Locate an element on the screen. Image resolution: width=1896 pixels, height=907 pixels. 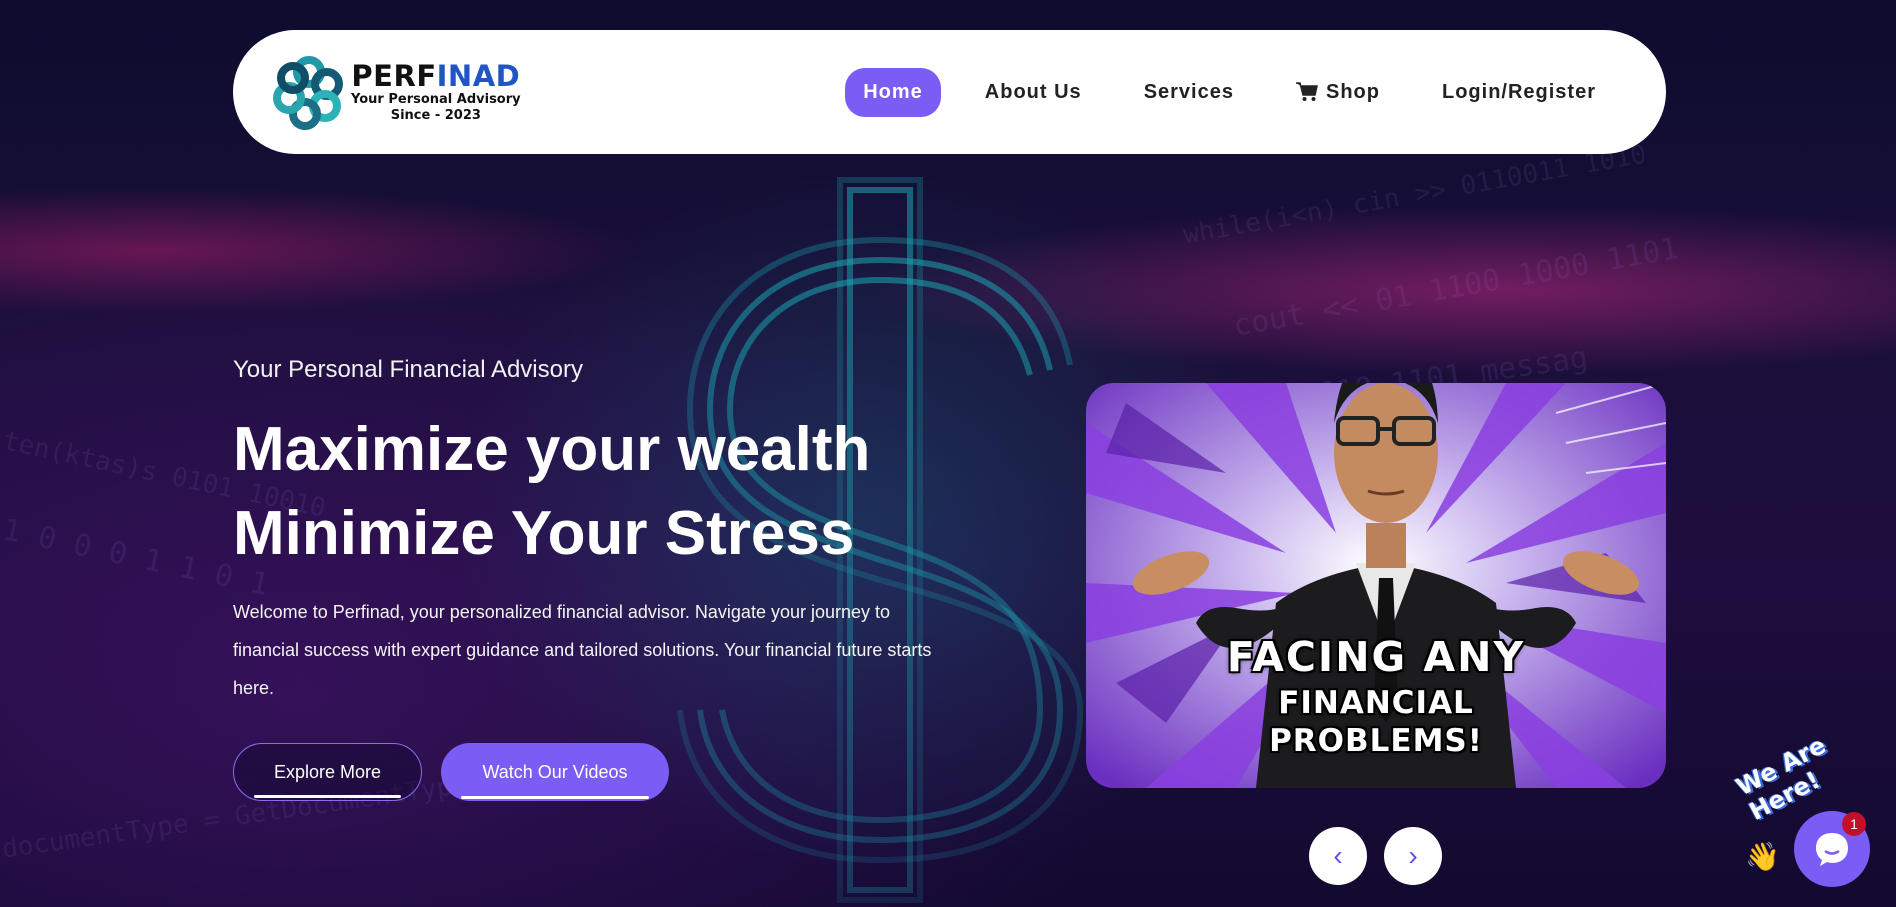
nav-item-shop: Shop is located at coordinates (1338, 92).